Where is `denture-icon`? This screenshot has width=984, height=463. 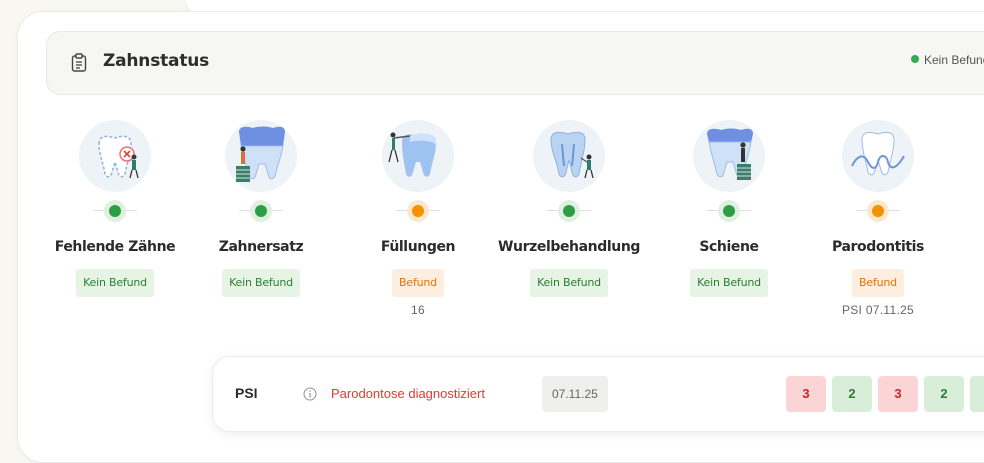 denture-icon is located at coordinates (261, 156).